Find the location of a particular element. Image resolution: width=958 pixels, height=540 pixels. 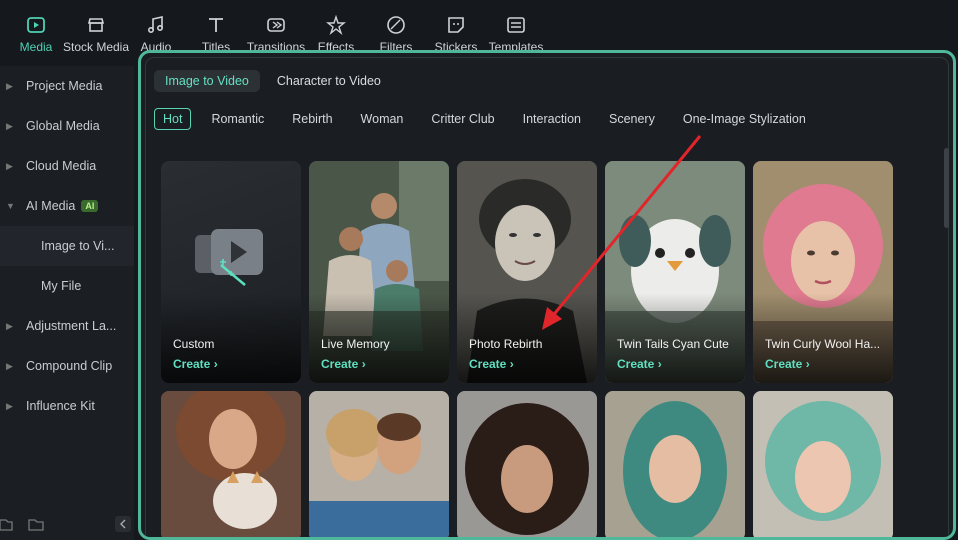

sidebar-item-ai-media: ▼ AI Media AI is located at coordinates (67, 206).